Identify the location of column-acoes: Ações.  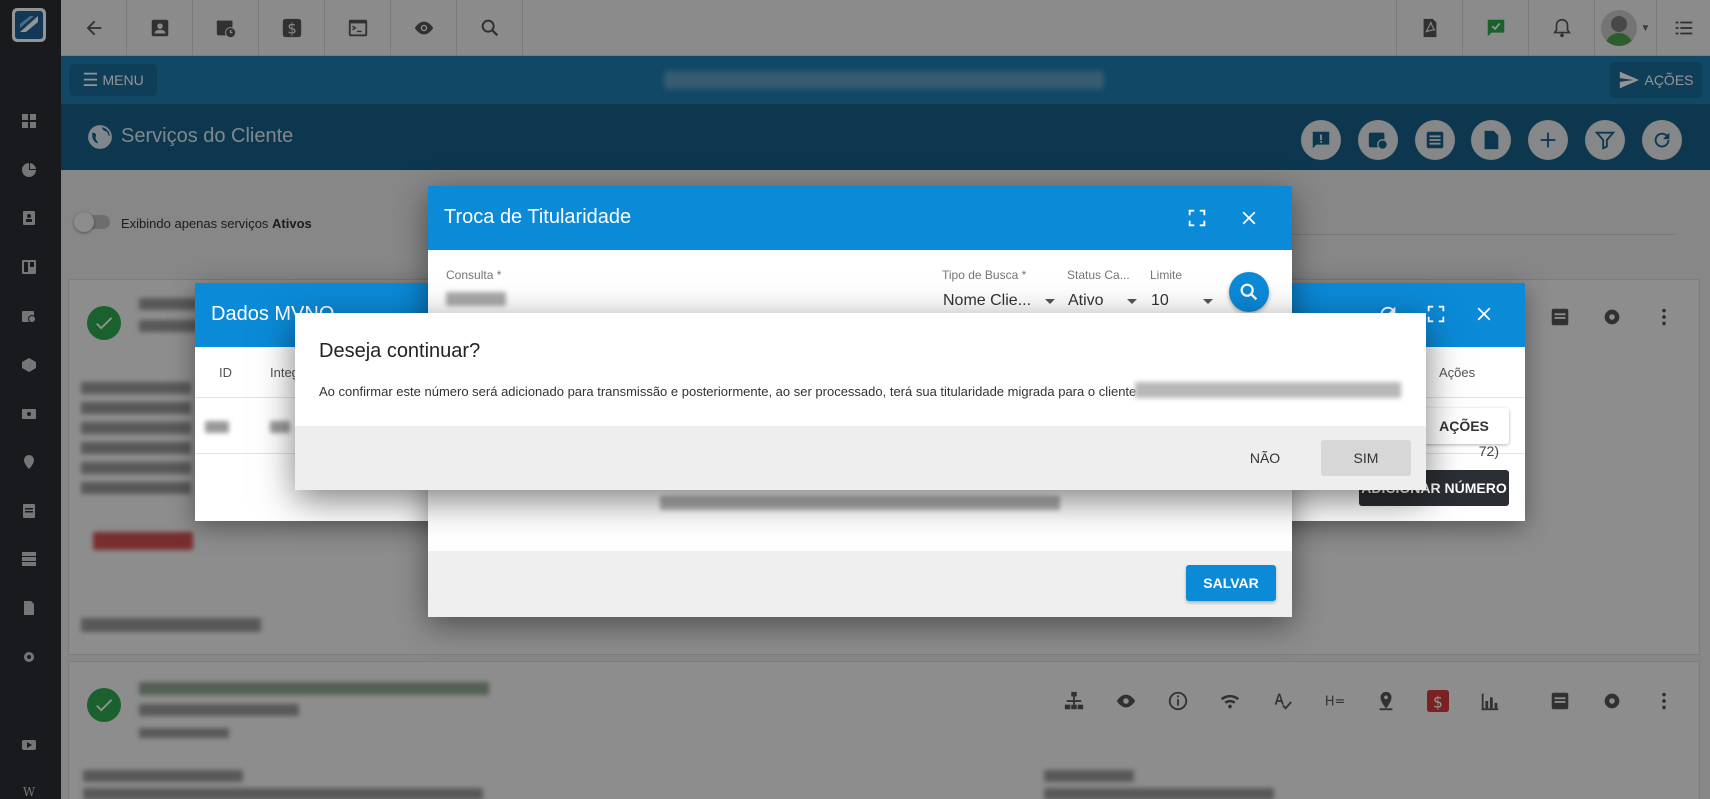
(1457, 372).